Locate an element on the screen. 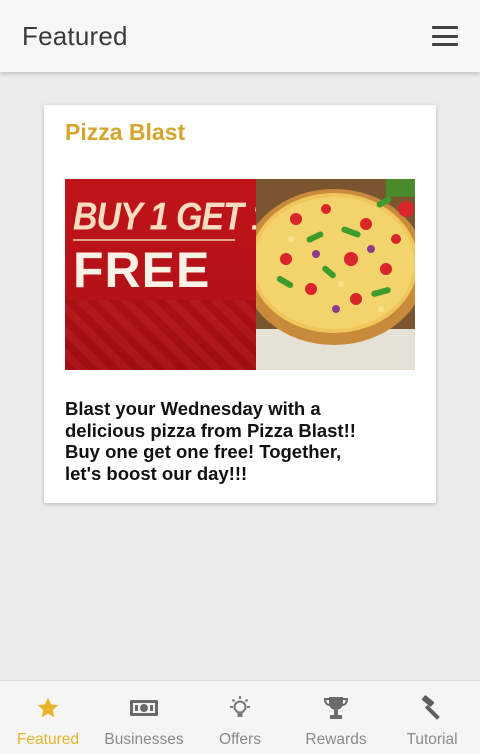 This screenshot has width=480, height=754. pizza-photo is located at coordinates (335, 274).